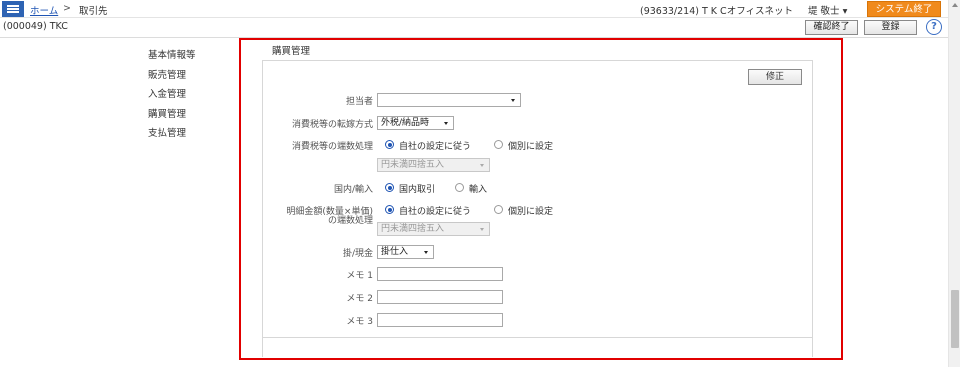 The height and width of the screenshot is (367, 960). What do you see at coordinates (44, 10) in the screenshot?
I see `breadcrumb-home-link: ホーム` at bounding box center [44, 10].